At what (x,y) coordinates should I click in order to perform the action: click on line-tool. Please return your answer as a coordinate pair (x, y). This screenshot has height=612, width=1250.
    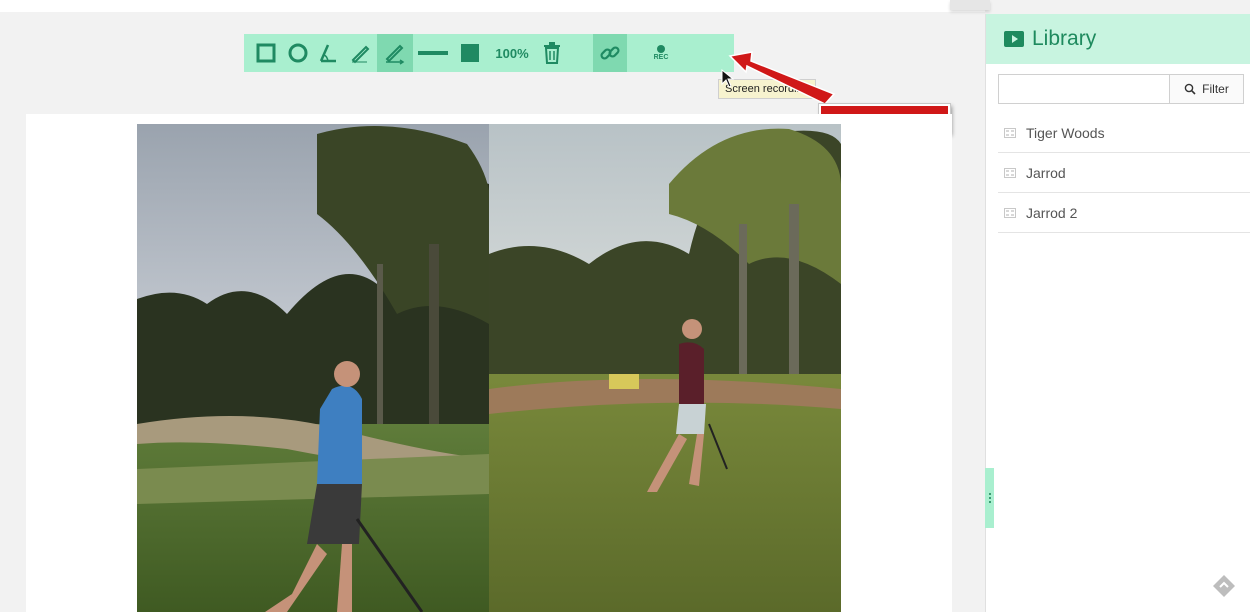
    Looking at the image, I should click on (433, 53).